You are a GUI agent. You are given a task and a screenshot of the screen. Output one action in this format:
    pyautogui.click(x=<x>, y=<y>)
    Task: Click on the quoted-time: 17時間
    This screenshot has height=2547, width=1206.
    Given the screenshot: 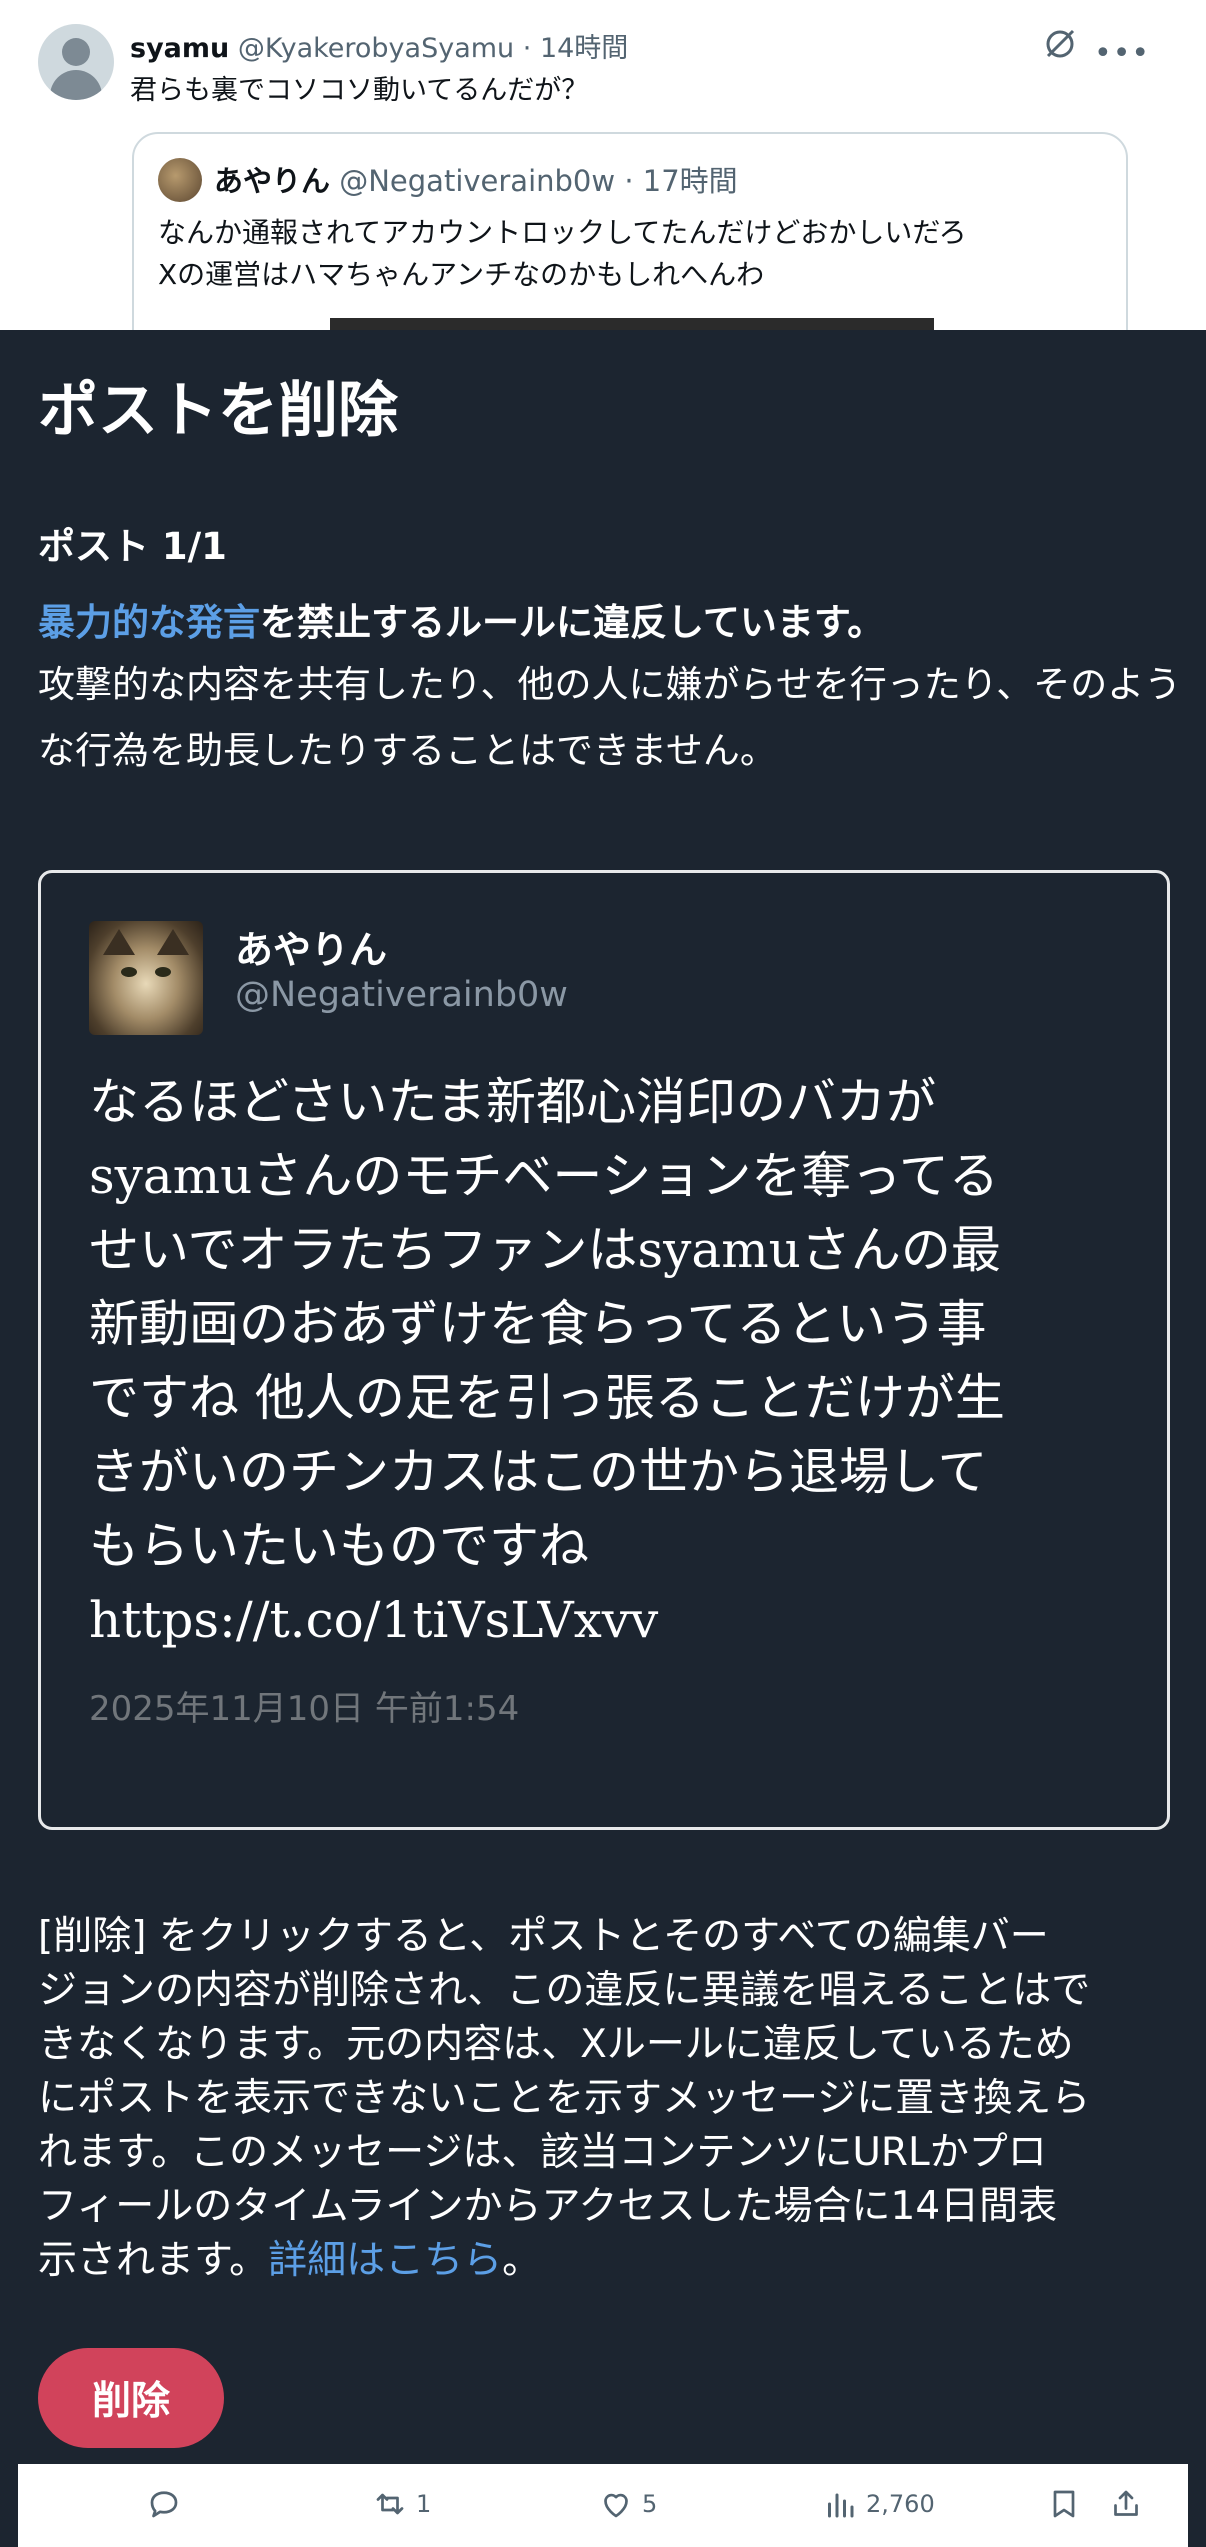 What is the action you would take?
    pyautogui.click(x=690, y=181)
    